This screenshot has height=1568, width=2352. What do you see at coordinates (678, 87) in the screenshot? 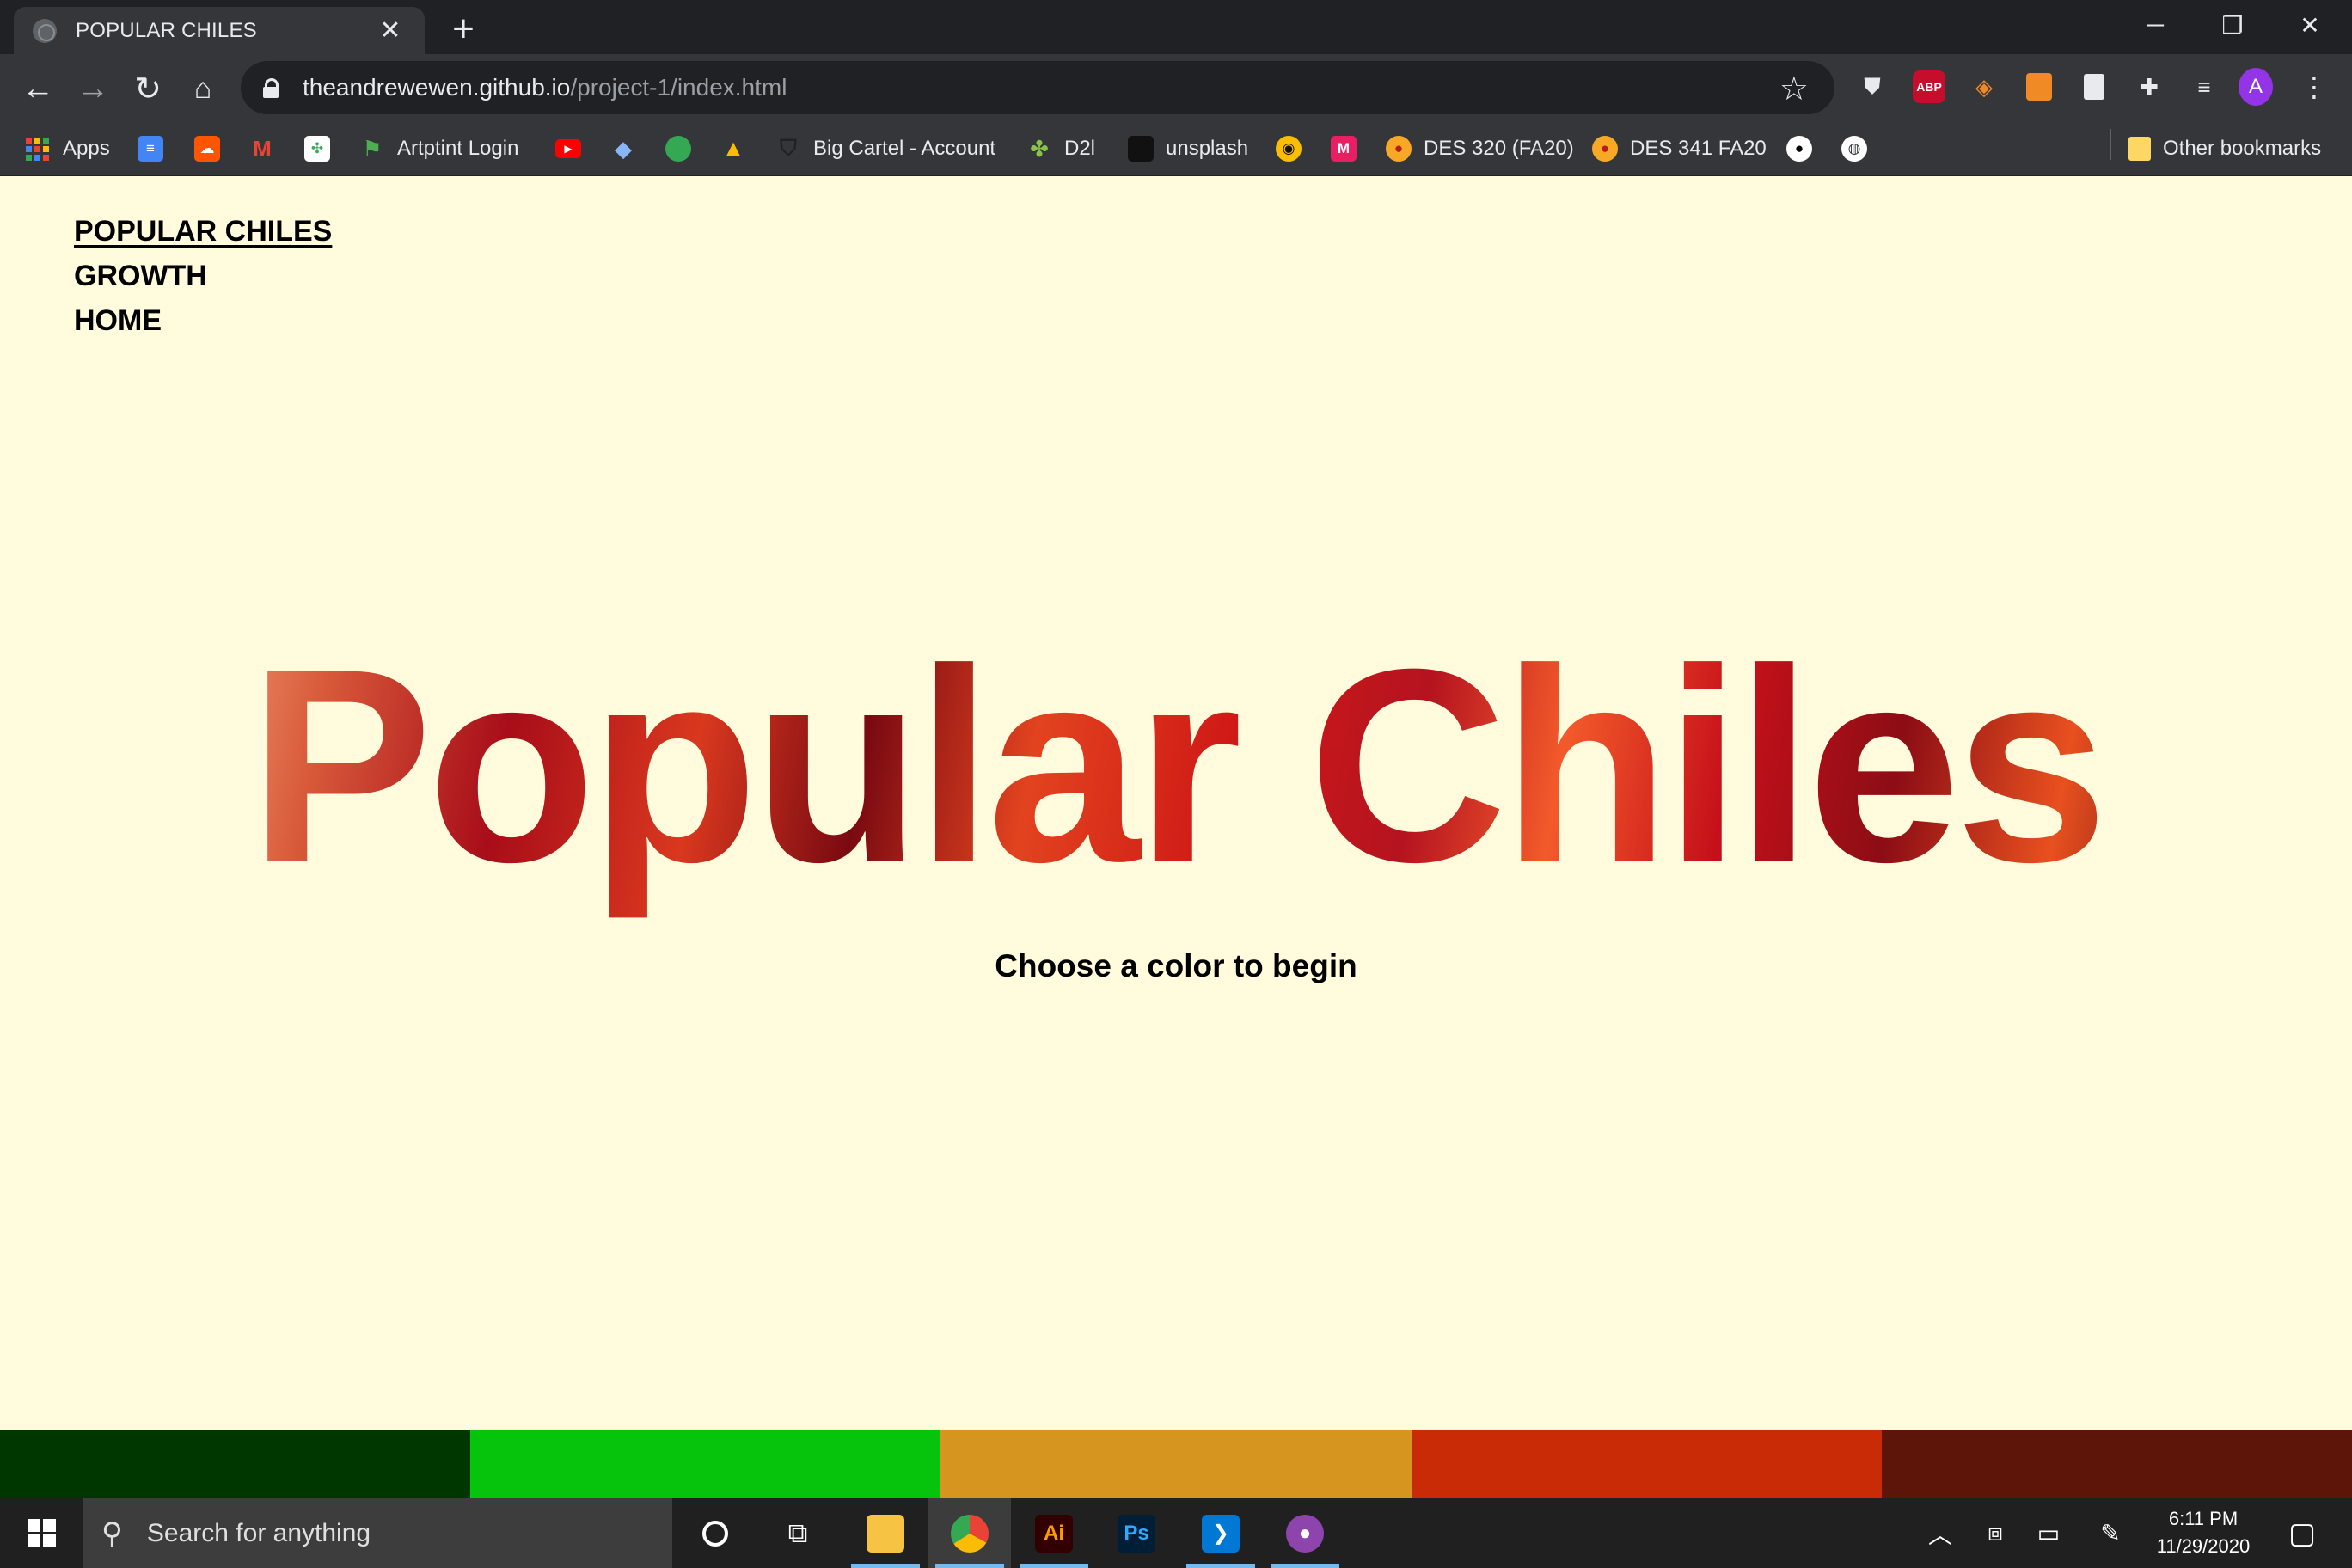
I see `url-path: /project-1/index.html` at bounding box center [678, 87].